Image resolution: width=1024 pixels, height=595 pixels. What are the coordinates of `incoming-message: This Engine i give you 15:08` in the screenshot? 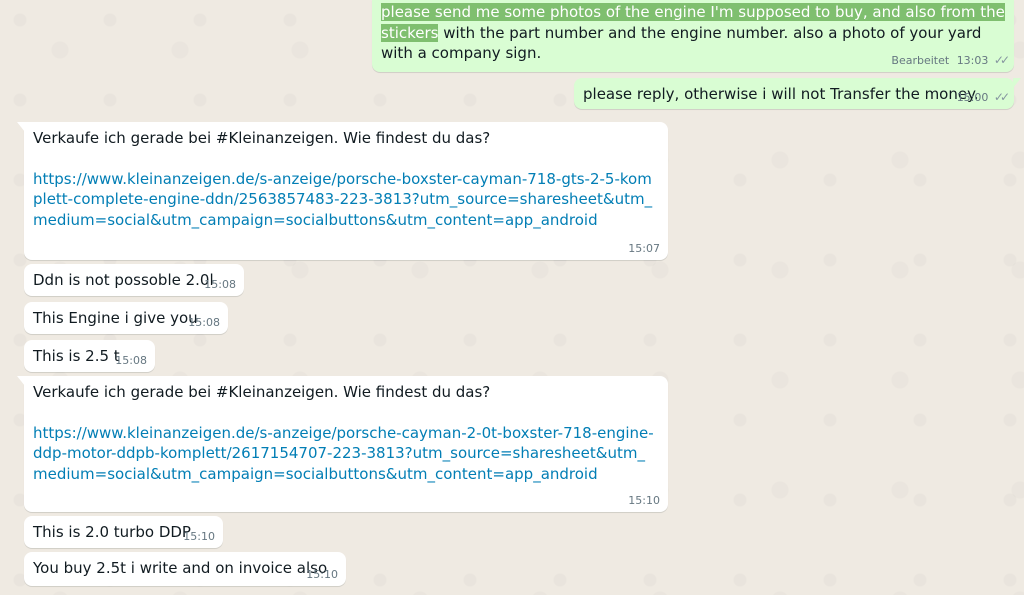 It's located at (126, 318).